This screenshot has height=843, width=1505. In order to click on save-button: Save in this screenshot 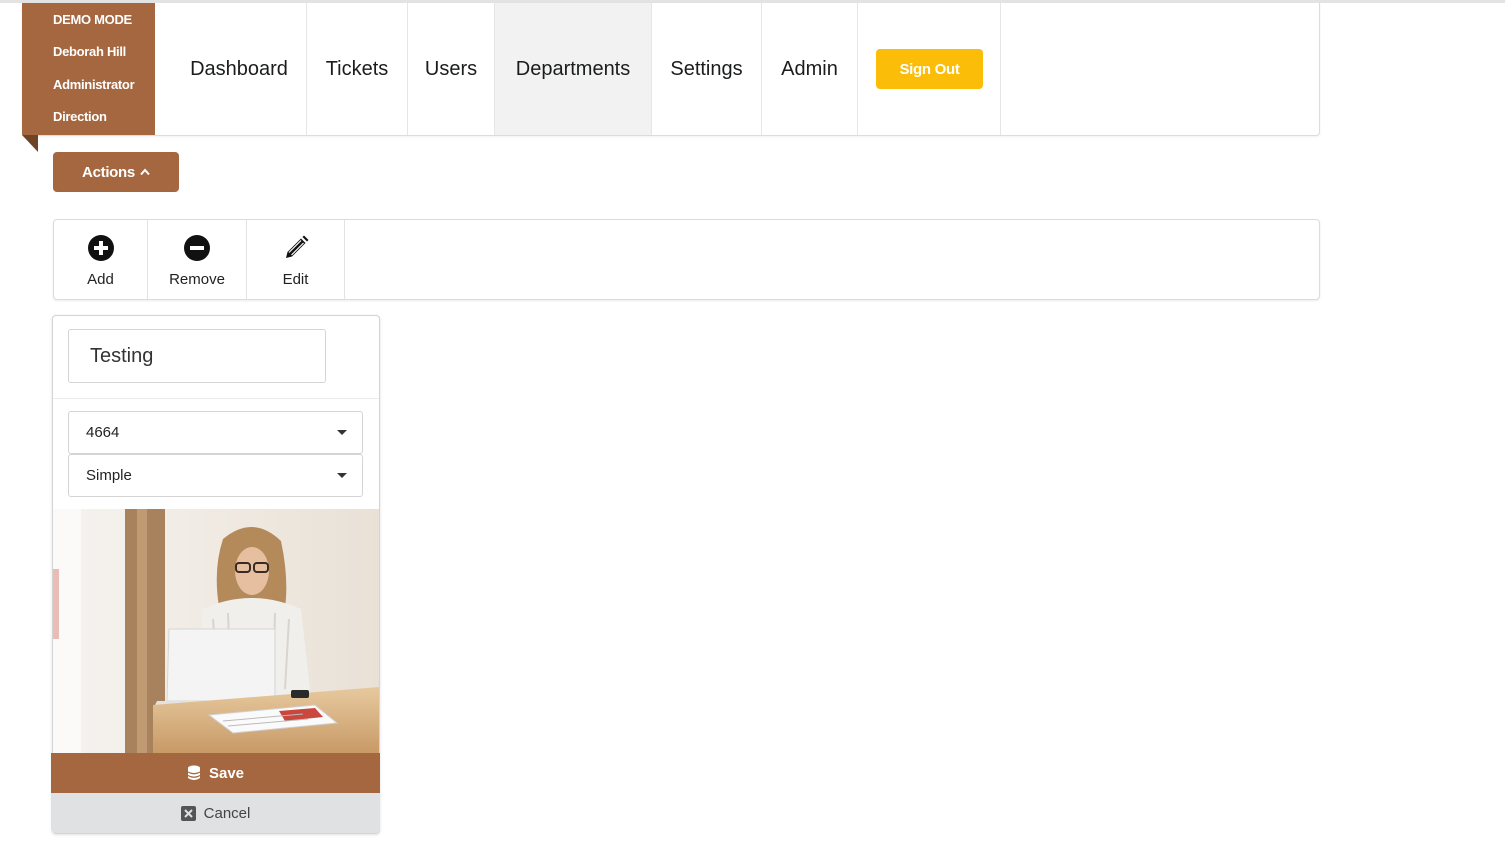, I will do `click(215, 773)`.